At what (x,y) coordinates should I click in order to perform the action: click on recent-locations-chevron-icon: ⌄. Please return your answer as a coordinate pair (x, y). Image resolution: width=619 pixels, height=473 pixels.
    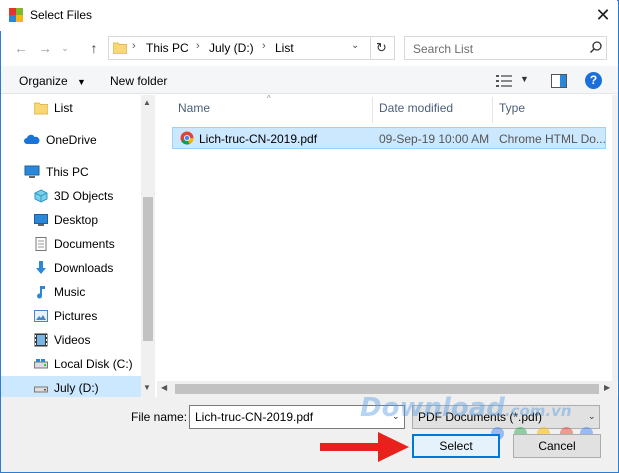
    Looking at the image, I should click on (65, 48).